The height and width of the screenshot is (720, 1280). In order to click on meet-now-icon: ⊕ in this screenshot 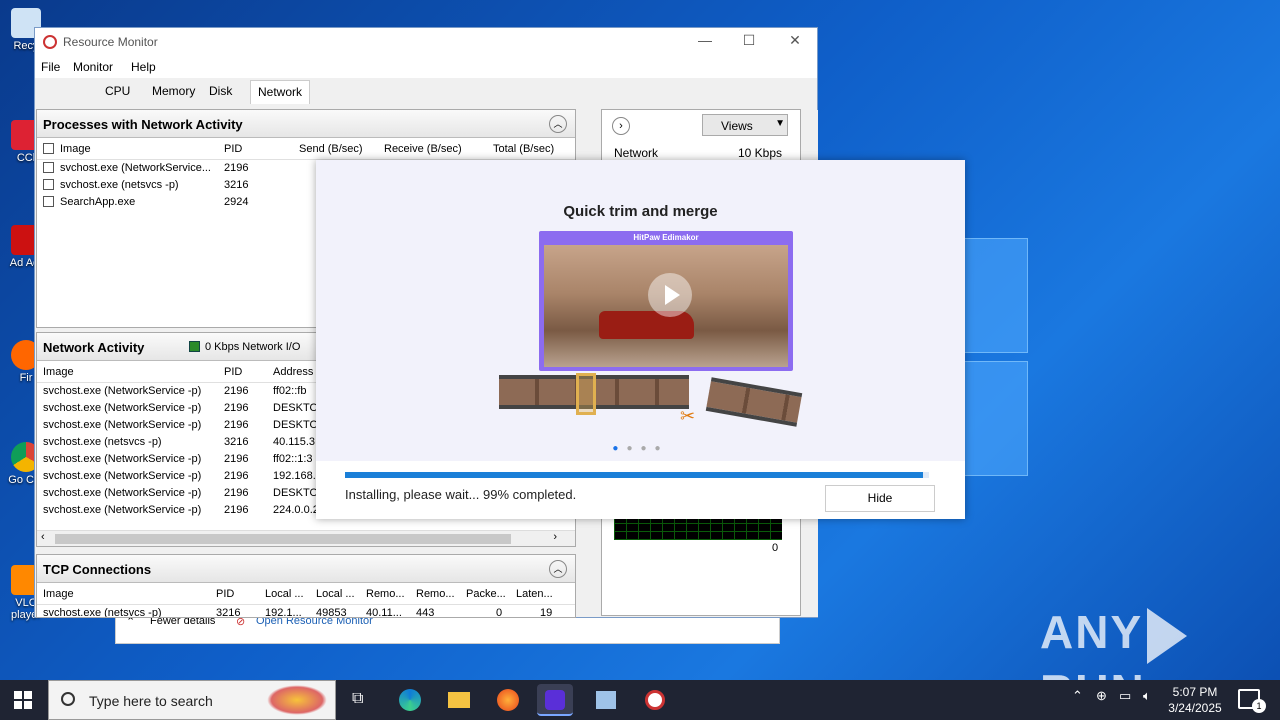, I will do `click(1101, 696)`.